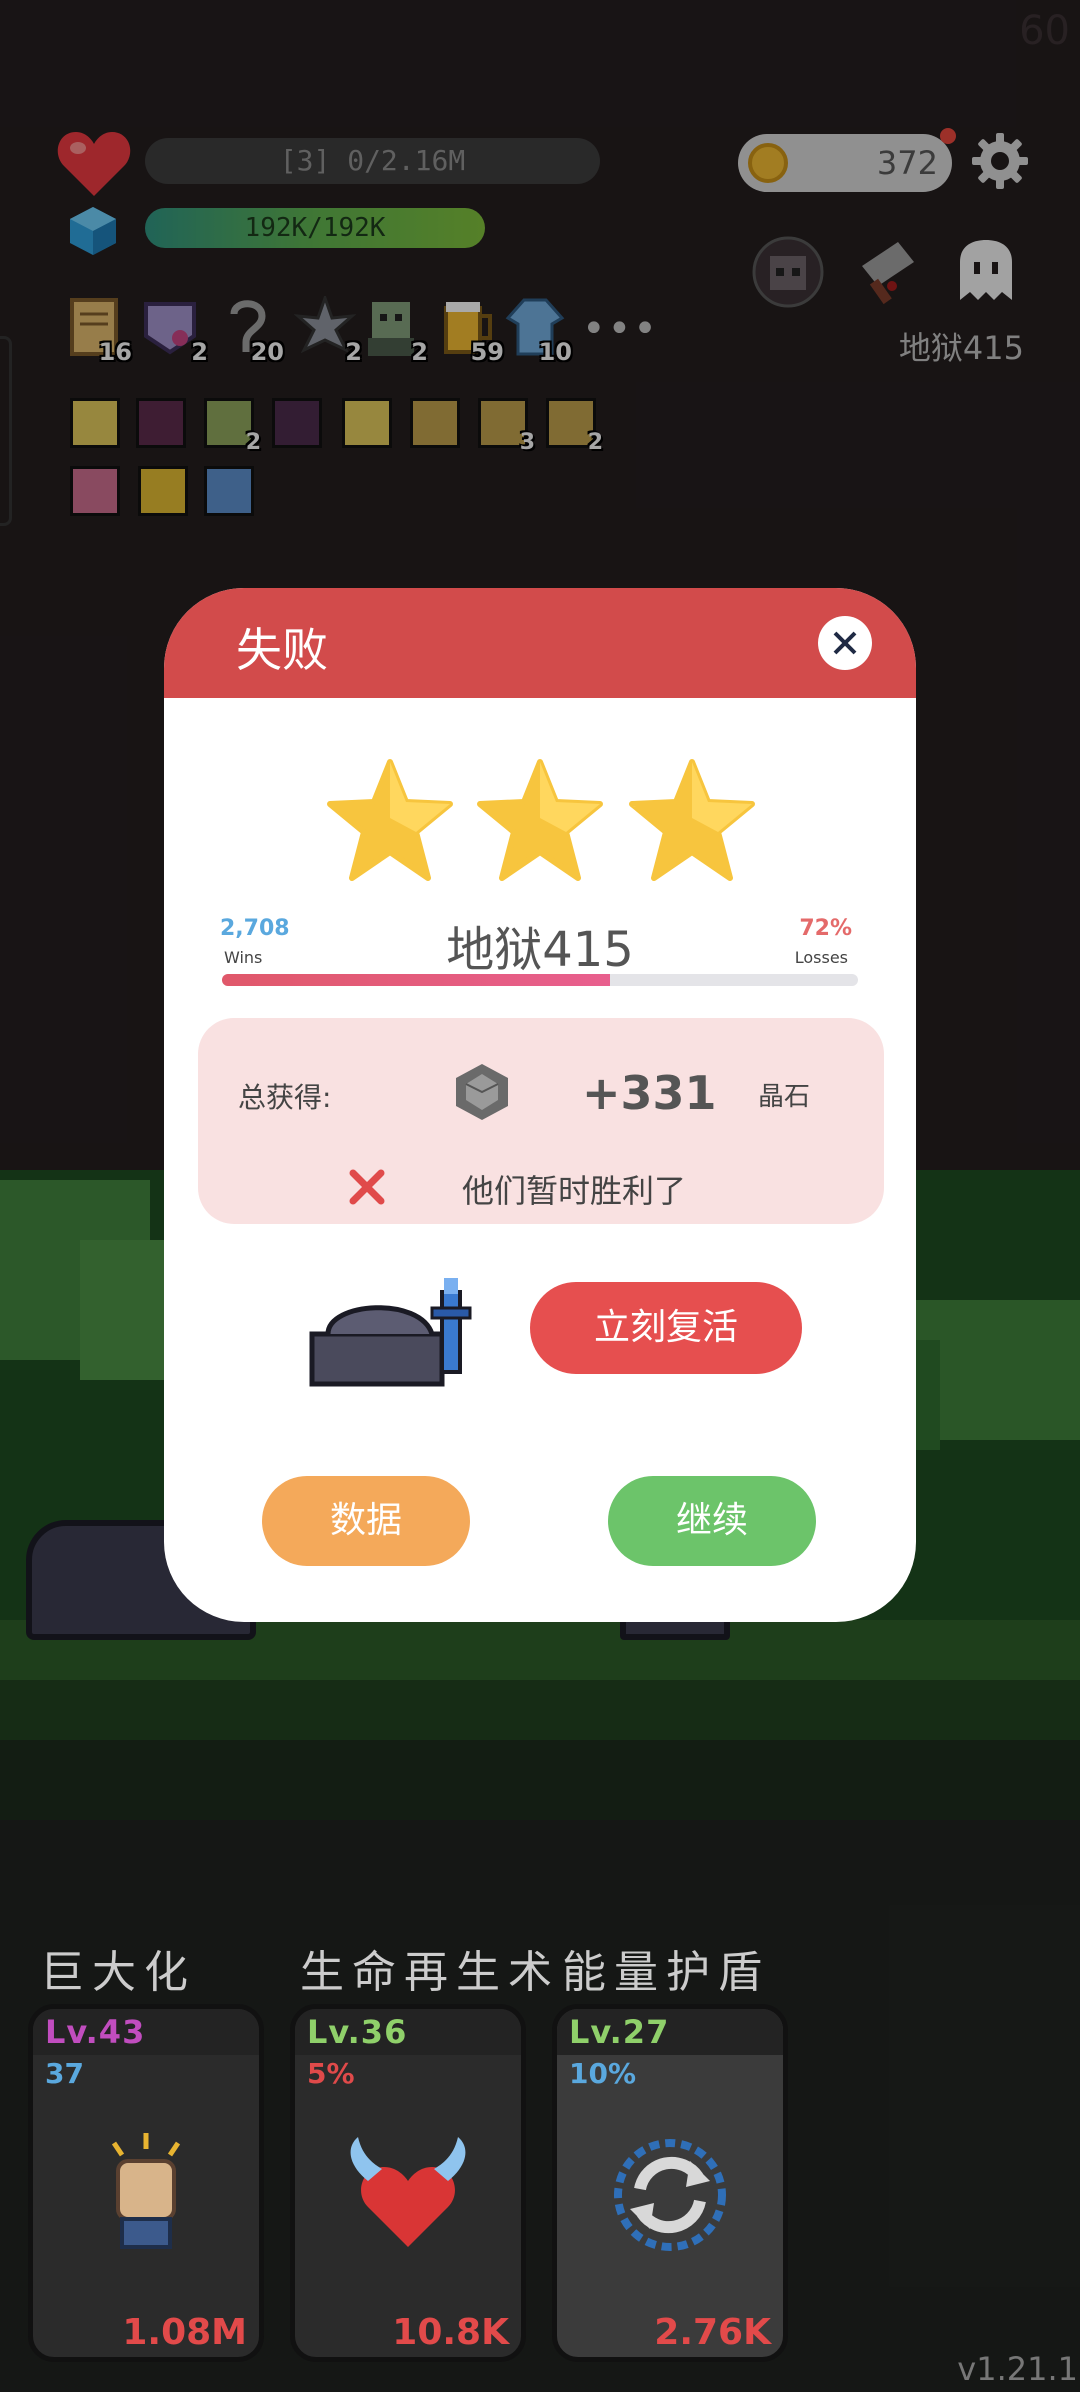 Image resolution: width=1080 pixels, height=2392 pixels. I want to click on skill-card-regeneration: Lv.36 5% 10.8K, so click(408, 2183).